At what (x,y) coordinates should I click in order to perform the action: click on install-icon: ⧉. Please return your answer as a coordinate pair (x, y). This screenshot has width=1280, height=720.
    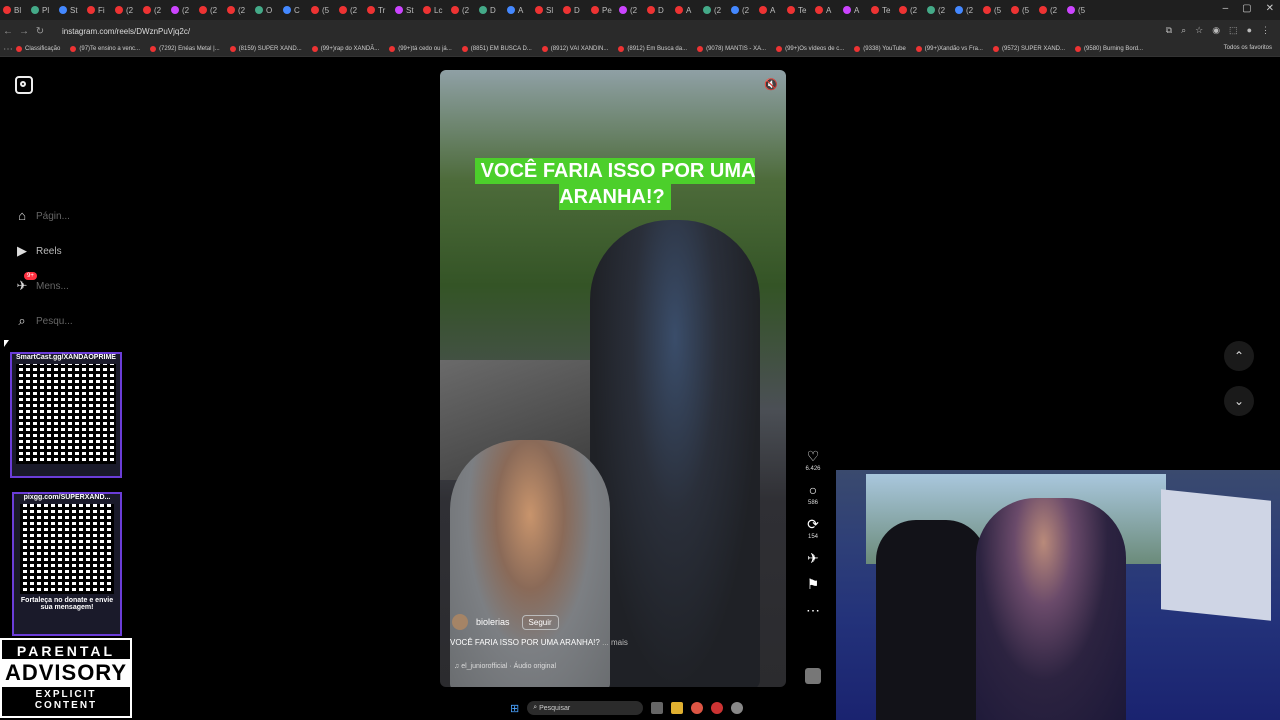
    Looking at the image, I should click on (1169, 30).